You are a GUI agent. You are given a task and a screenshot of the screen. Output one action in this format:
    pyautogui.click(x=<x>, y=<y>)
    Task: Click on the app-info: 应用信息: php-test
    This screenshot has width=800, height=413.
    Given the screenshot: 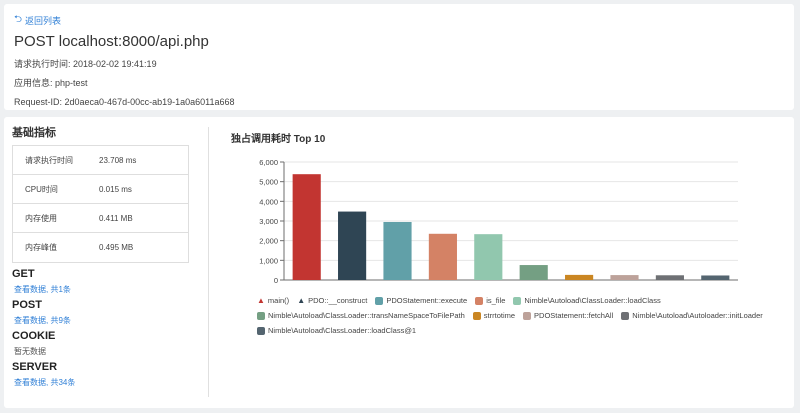 What is the action you would take?
    pyautogui.click(x=51, y=83)
    